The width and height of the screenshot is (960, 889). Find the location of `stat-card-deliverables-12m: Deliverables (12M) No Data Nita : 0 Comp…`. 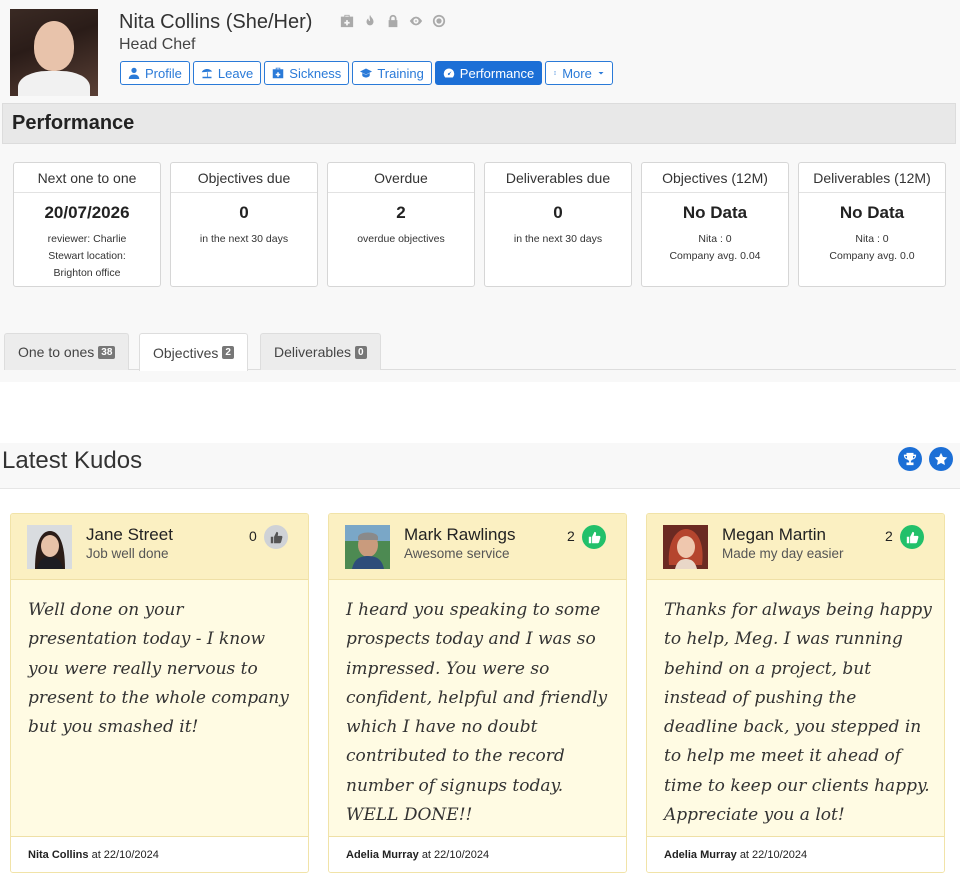

stat-card-deliverables-12m: Deliverables (12M) No Data Nita : 0 Comp… is located at coordinates (872, 224).